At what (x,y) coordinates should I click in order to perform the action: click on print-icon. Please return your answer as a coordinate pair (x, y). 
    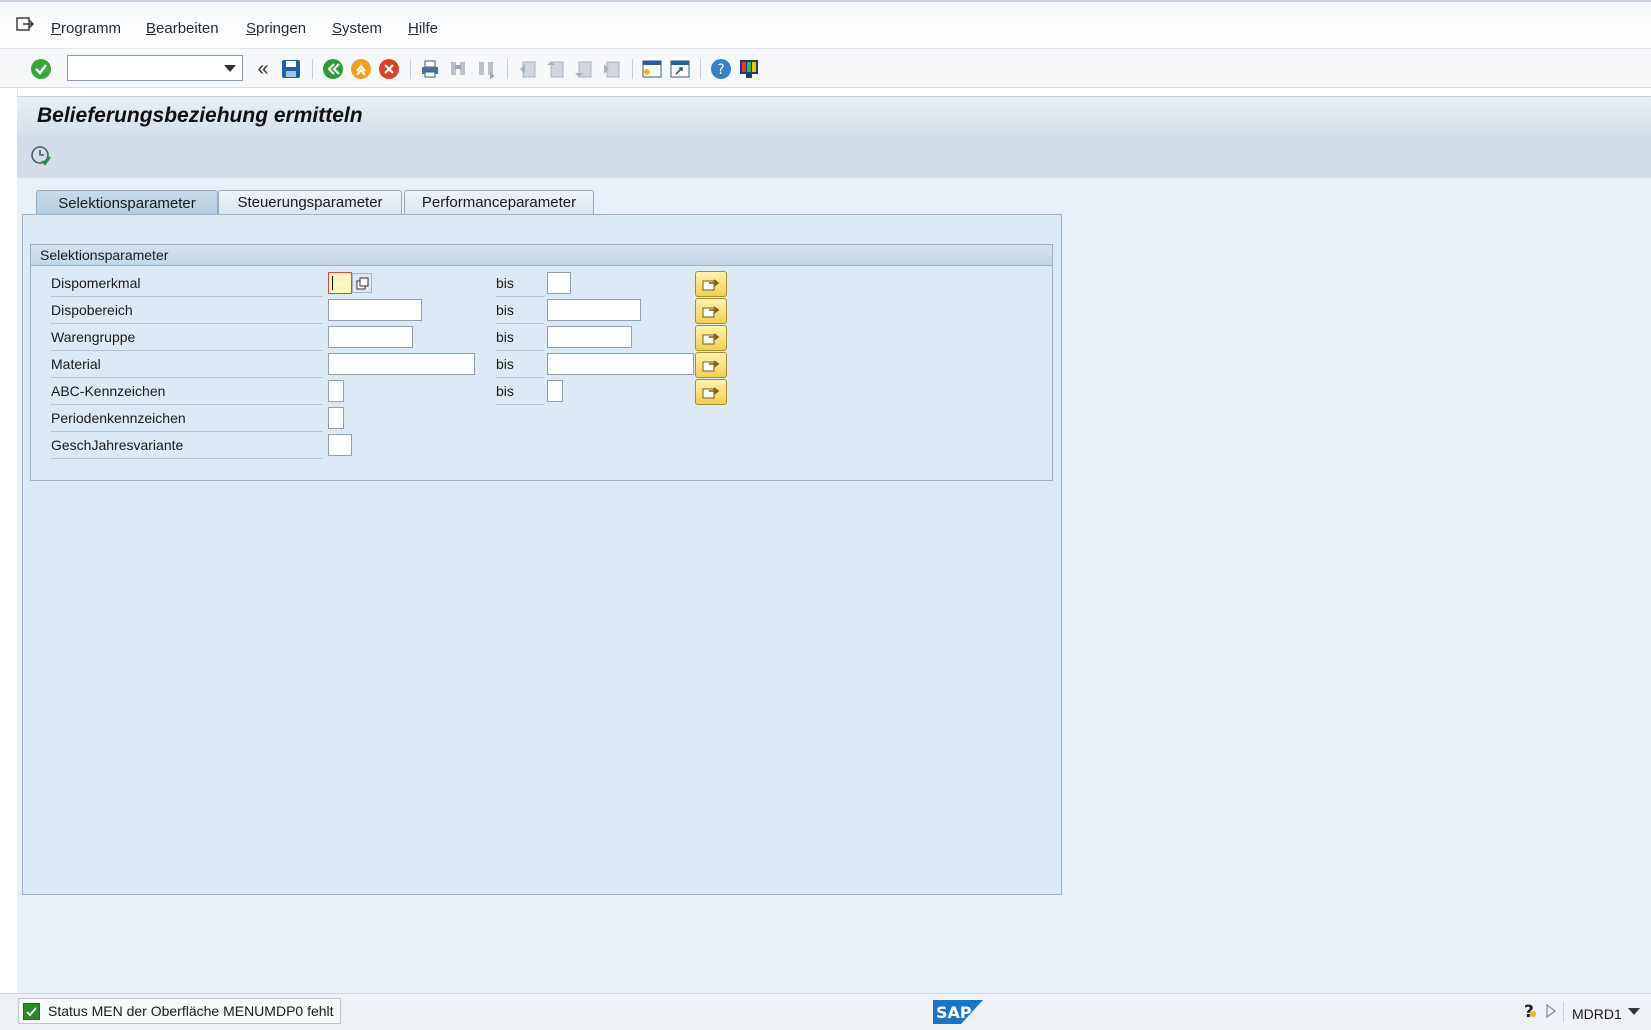
    Looking at the image, I should click on (430, 69).